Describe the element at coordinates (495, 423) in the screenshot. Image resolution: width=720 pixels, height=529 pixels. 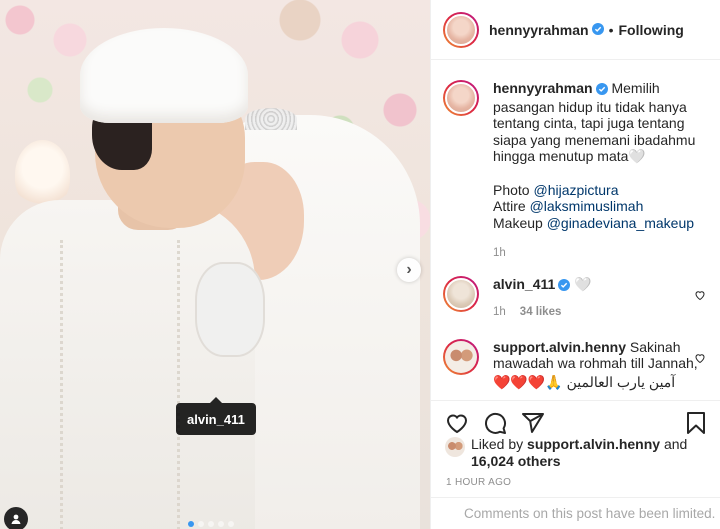
I see `comment-icon` at that location.